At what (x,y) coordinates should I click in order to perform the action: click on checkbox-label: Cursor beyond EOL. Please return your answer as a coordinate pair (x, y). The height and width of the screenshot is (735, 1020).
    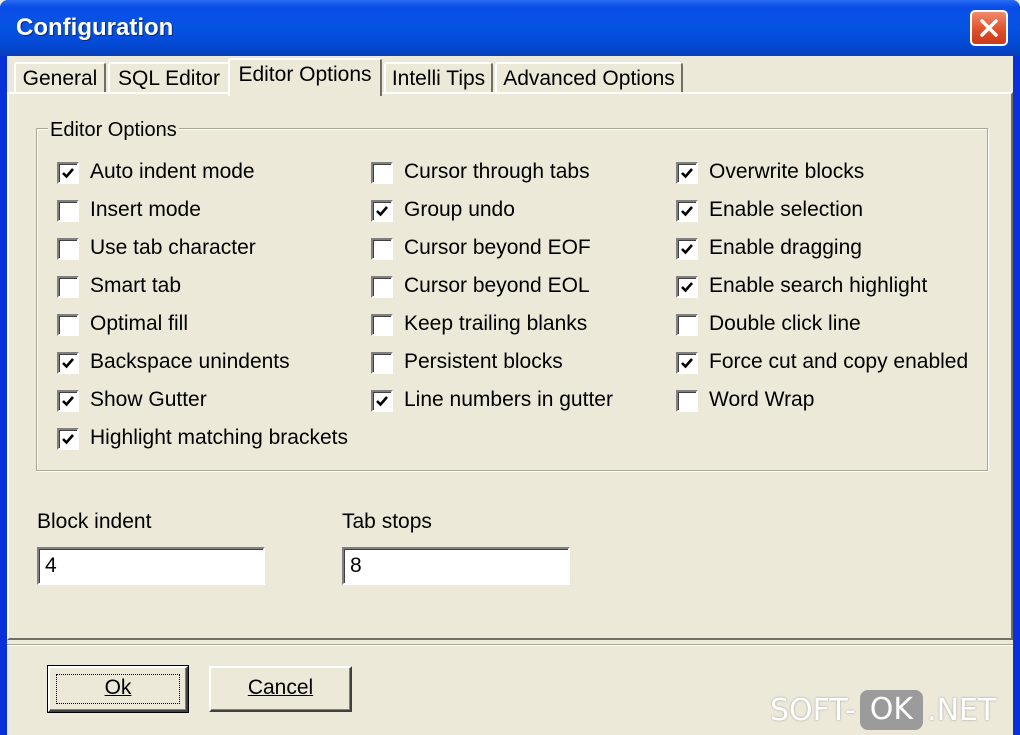
    Looking at the image, I should click on (497, 285).